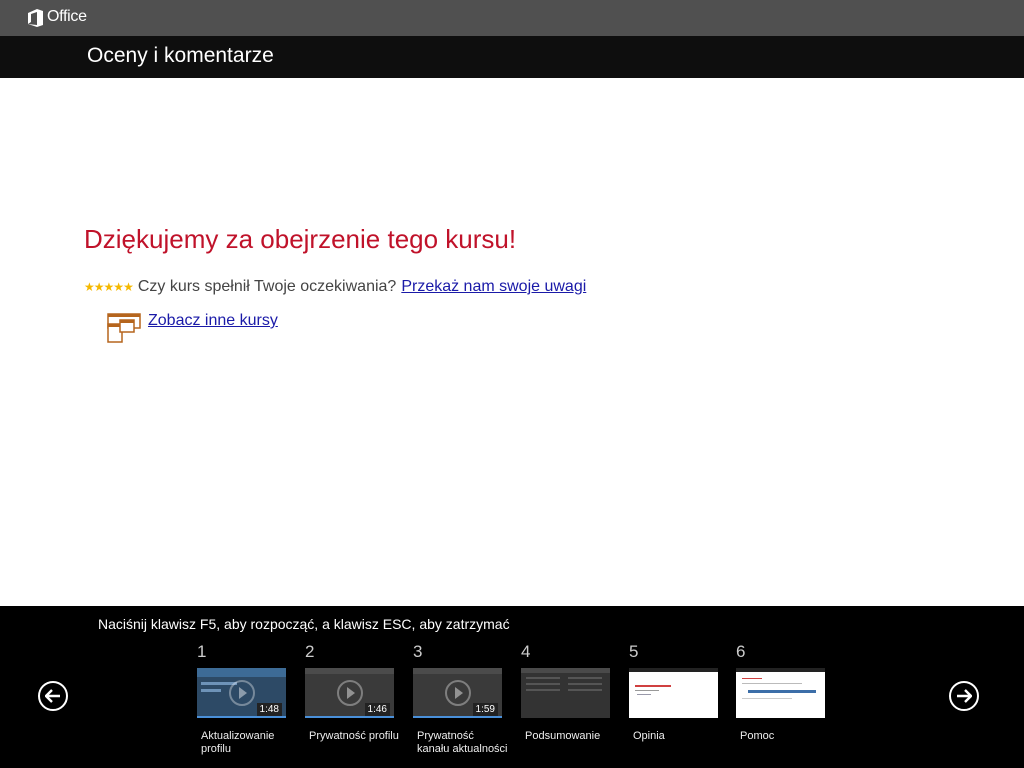 The width and height of the screenshot is (1024, 768). I want to click on office-brand-text: Office, so click(67, 16).